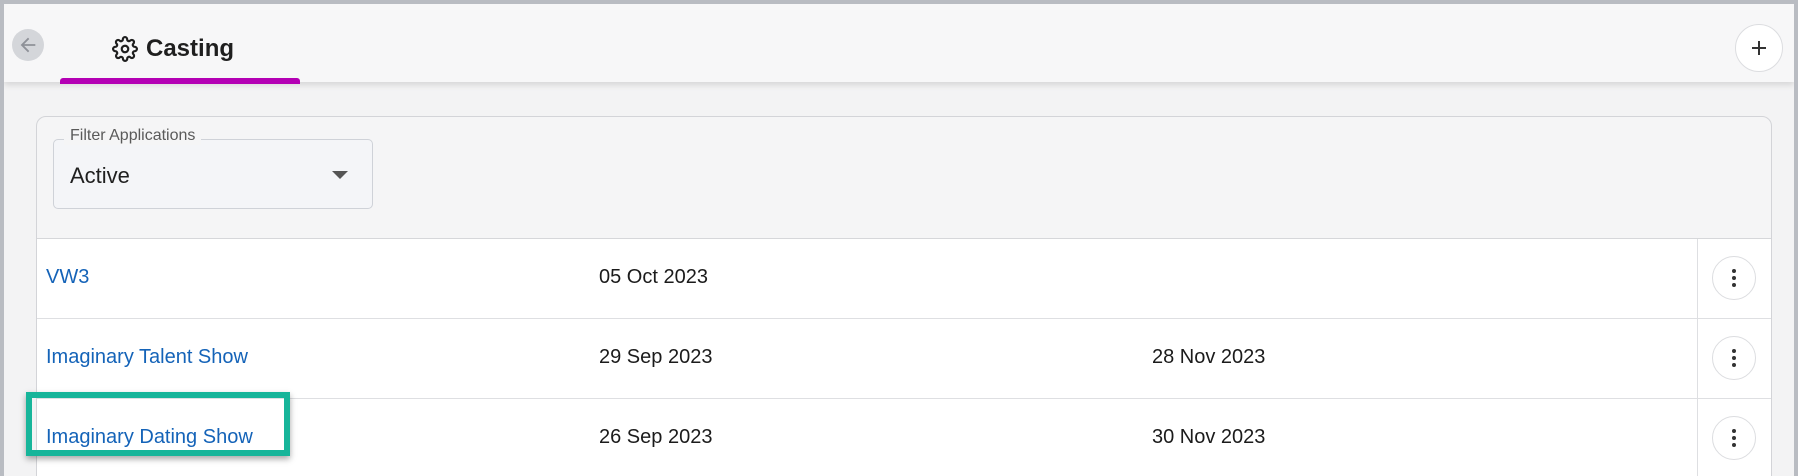 The width and height of the screenshot is (1798, 476). I want to click on filter-applications-select: Filter Applications Active, so click(213, 168).